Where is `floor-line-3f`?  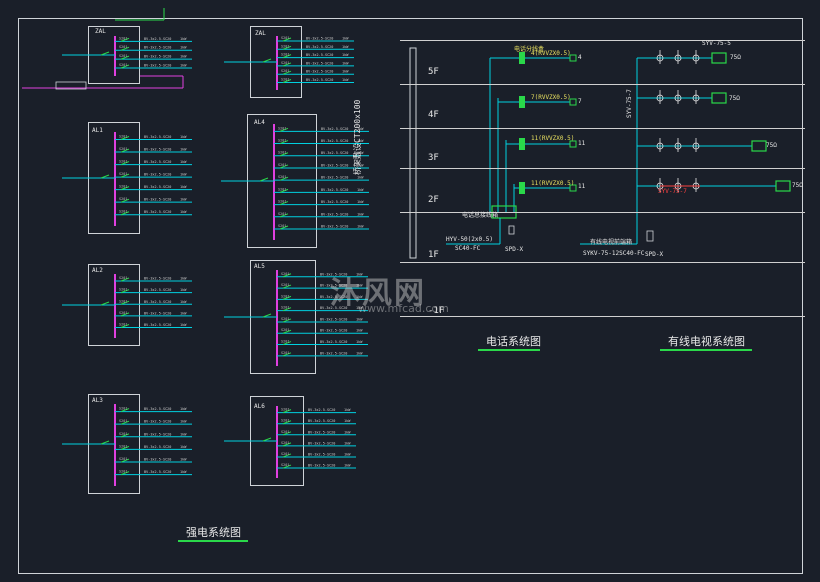 floor-line-3f is located at coordinates (602, 128).